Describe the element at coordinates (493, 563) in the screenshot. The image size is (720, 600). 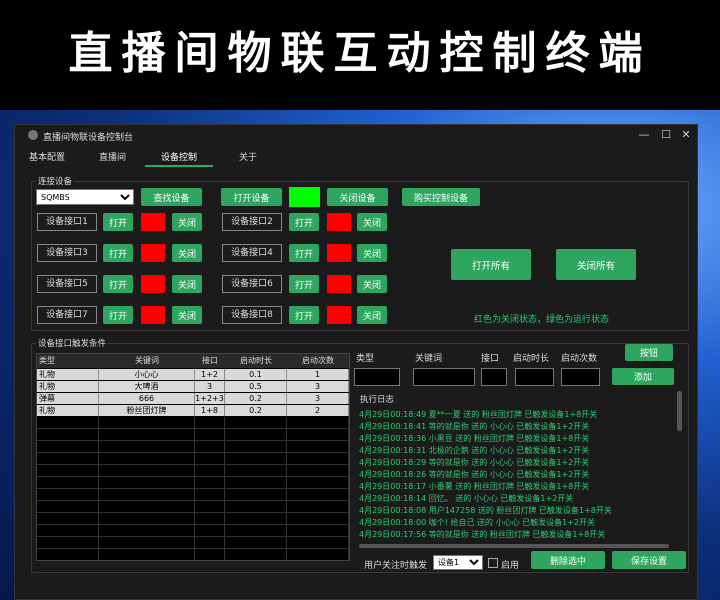
I see `enable-checkbox` at that location.